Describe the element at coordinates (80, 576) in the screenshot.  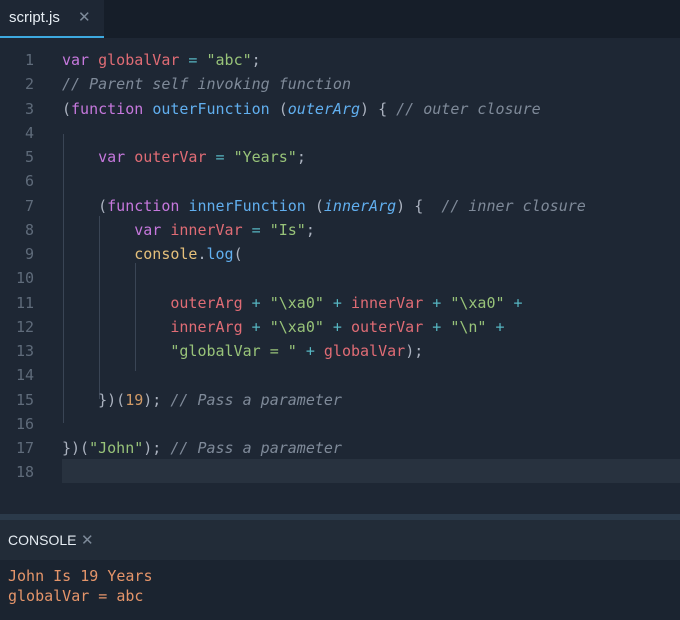
I see `console-output-line: John Is 19 Years` at that location.